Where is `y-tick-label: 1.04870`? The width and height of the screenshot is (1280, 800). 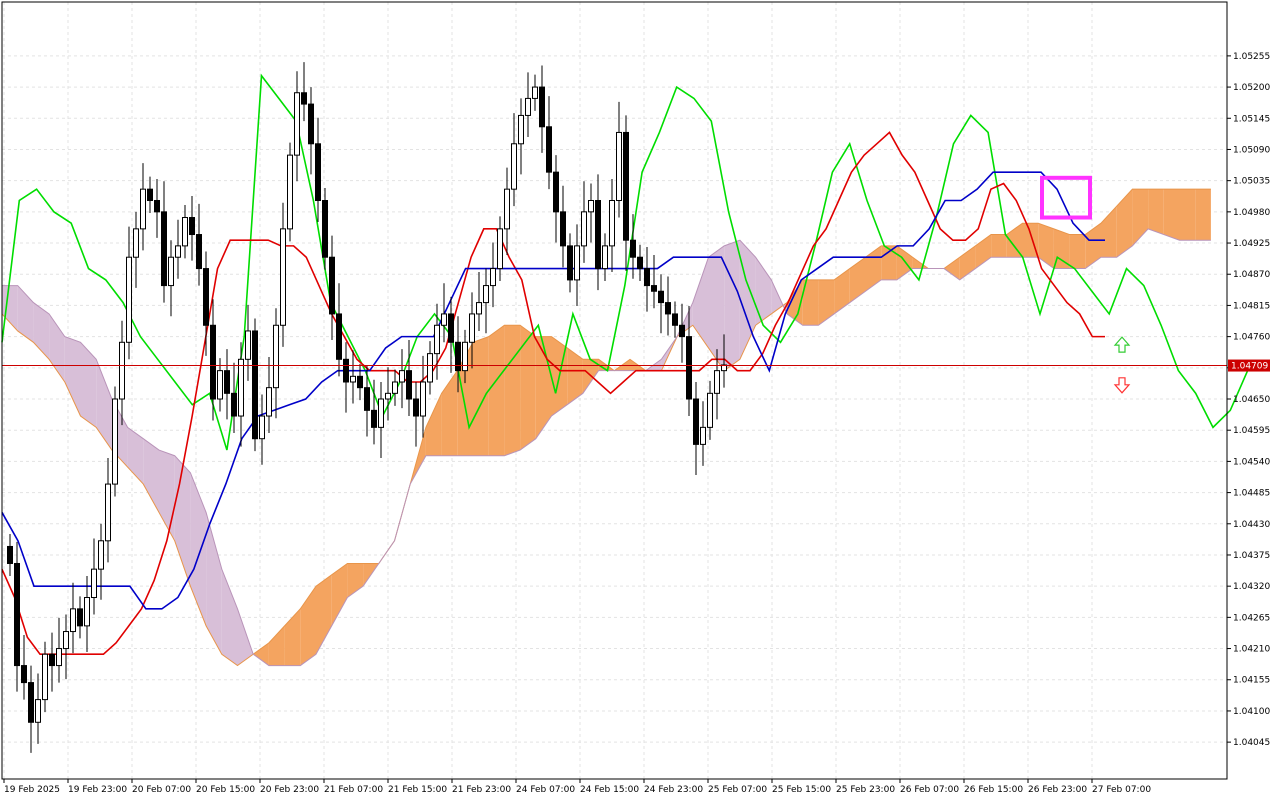 y-tick-label: 1.04870 is located at coordinates (1251, 275).